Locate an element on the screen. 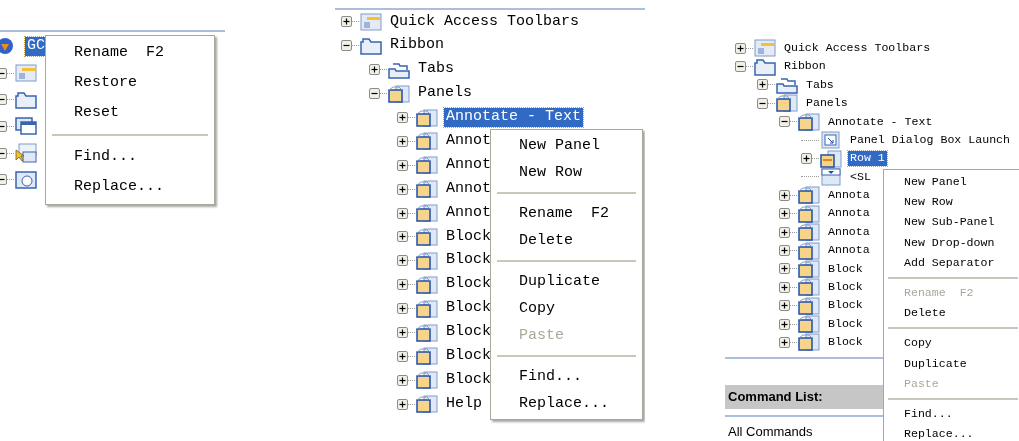  menu-item: New Sub-Panel is located at coordinates (952, 222).